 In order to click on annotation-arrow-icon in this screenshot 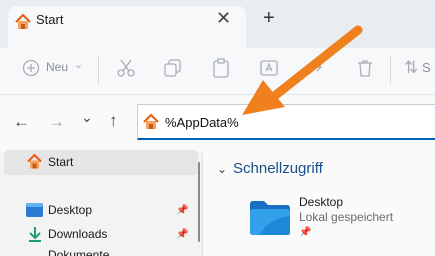, I will do `click(302, 70)`.